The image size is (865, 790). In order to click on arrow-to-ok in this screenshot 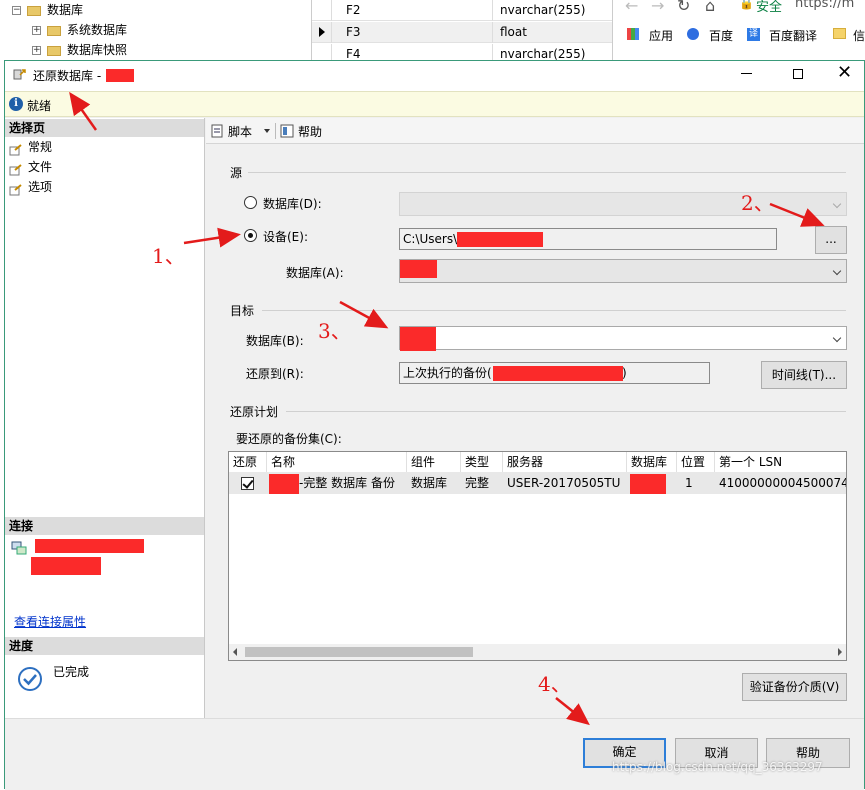, I will do `click(572, 711)`.